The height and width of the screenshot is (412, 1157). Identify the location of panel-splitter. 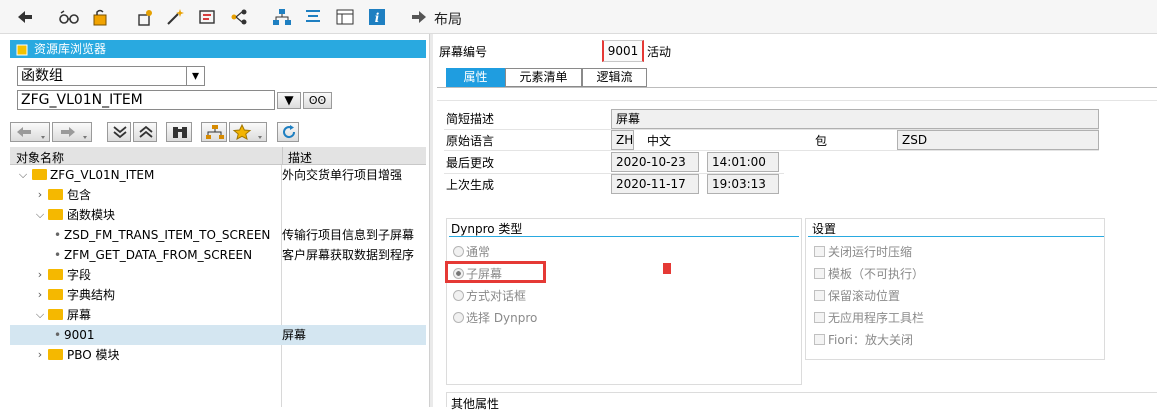
(431, 220).